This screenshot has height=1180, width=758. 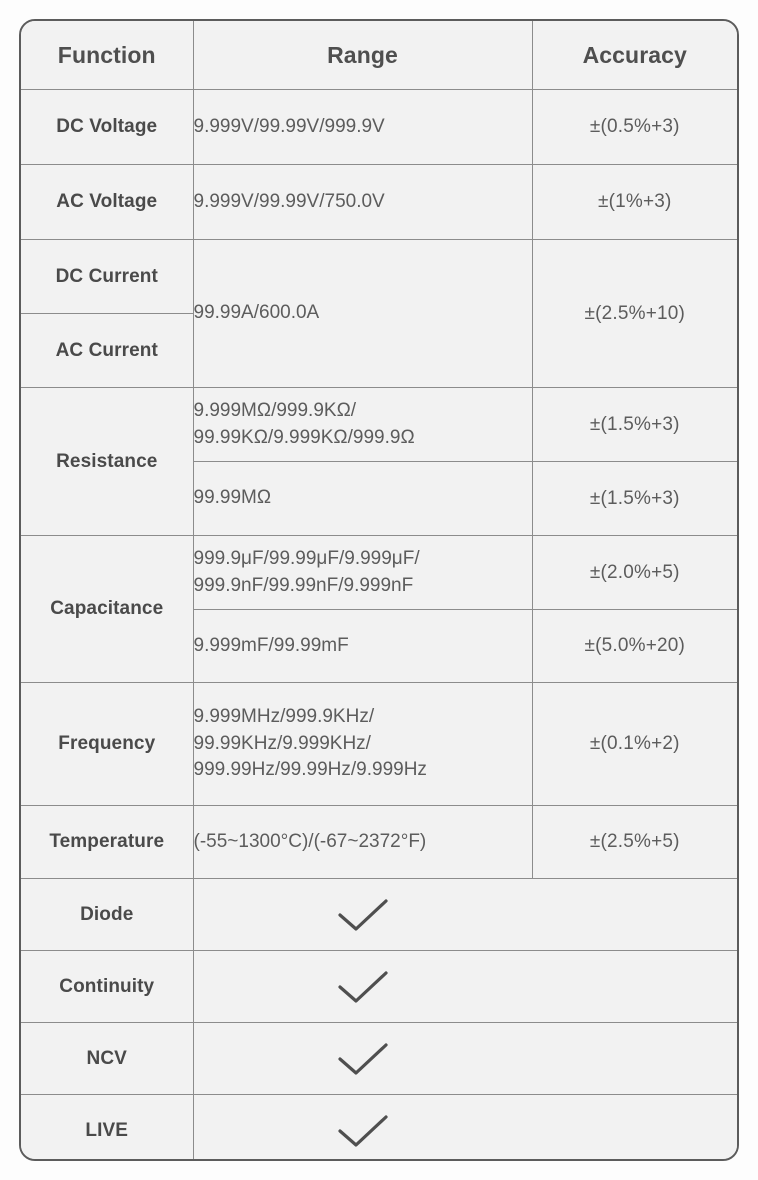 What do you see at coordinates (362, 127) in the screenshot?
I see `range-cell-dc-voltage: 9.999V/99.99V/999.9V` at bounding box center [362, 127].